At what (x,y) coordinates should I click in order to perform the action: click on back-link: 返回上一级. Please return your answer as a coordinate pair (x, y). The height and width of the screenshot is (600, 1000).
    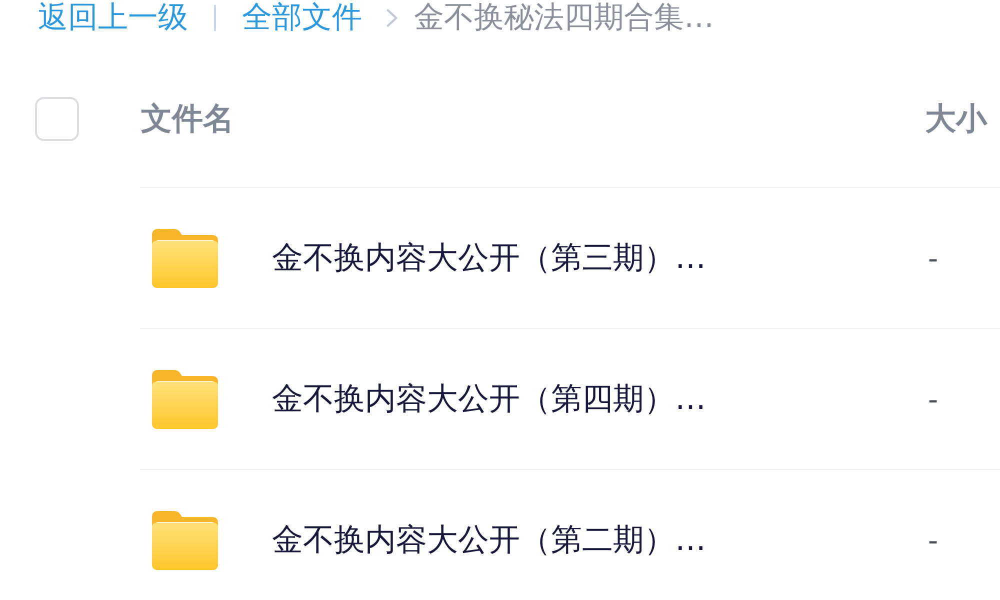
    Looking at the image, I should click on (113, 18).